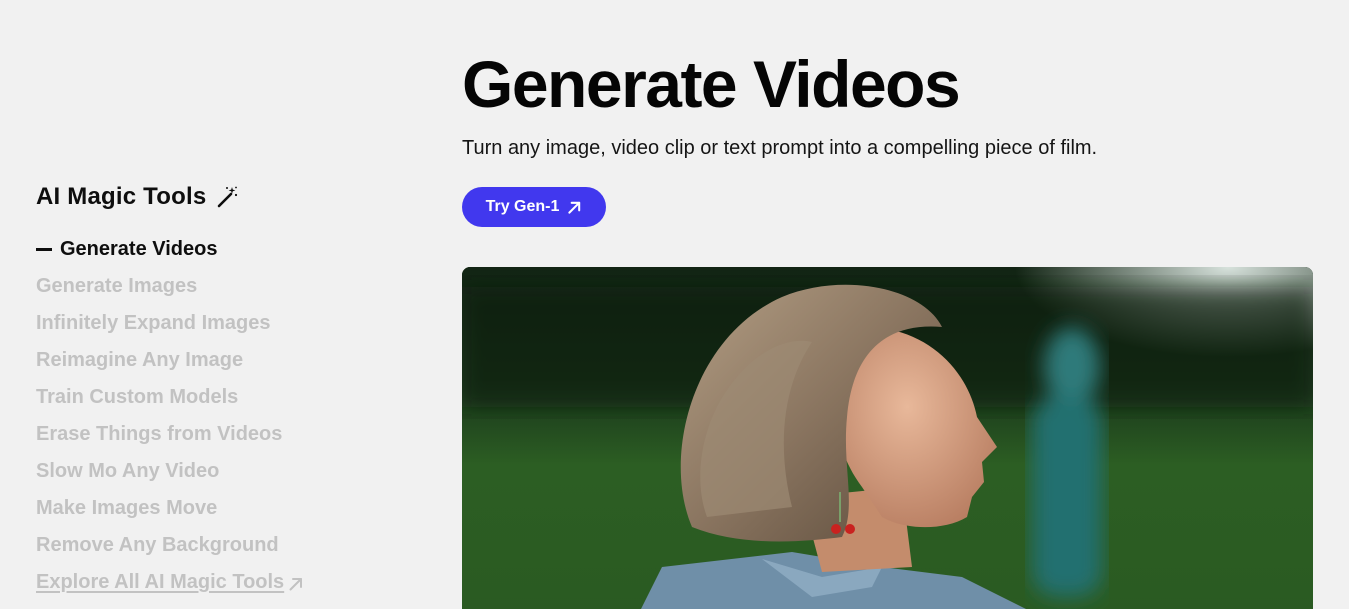 The width and height of the screenshot is (1349, 609). I want to click on nav-item-reimagine-any-image: Reimagine Any Image, so click(216, 360).